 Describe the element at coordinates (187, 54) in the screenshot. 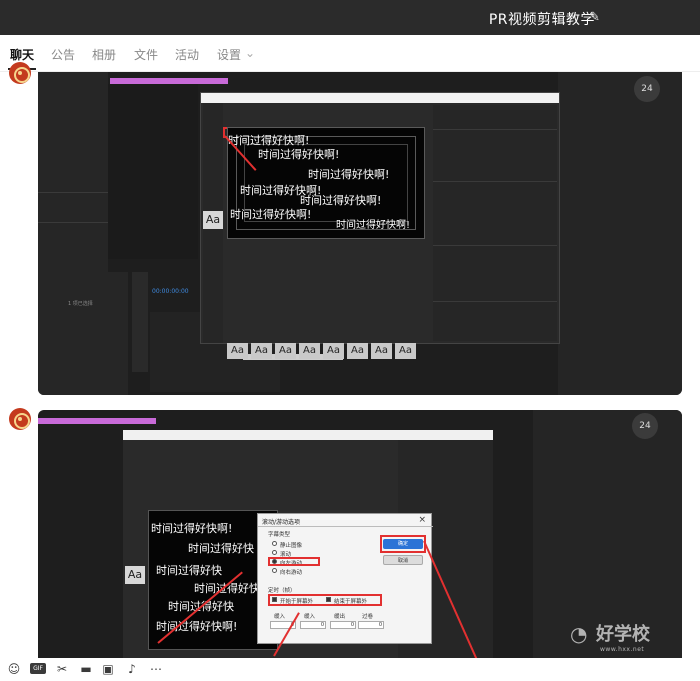

I see `tab-activity: 活动` at that location.